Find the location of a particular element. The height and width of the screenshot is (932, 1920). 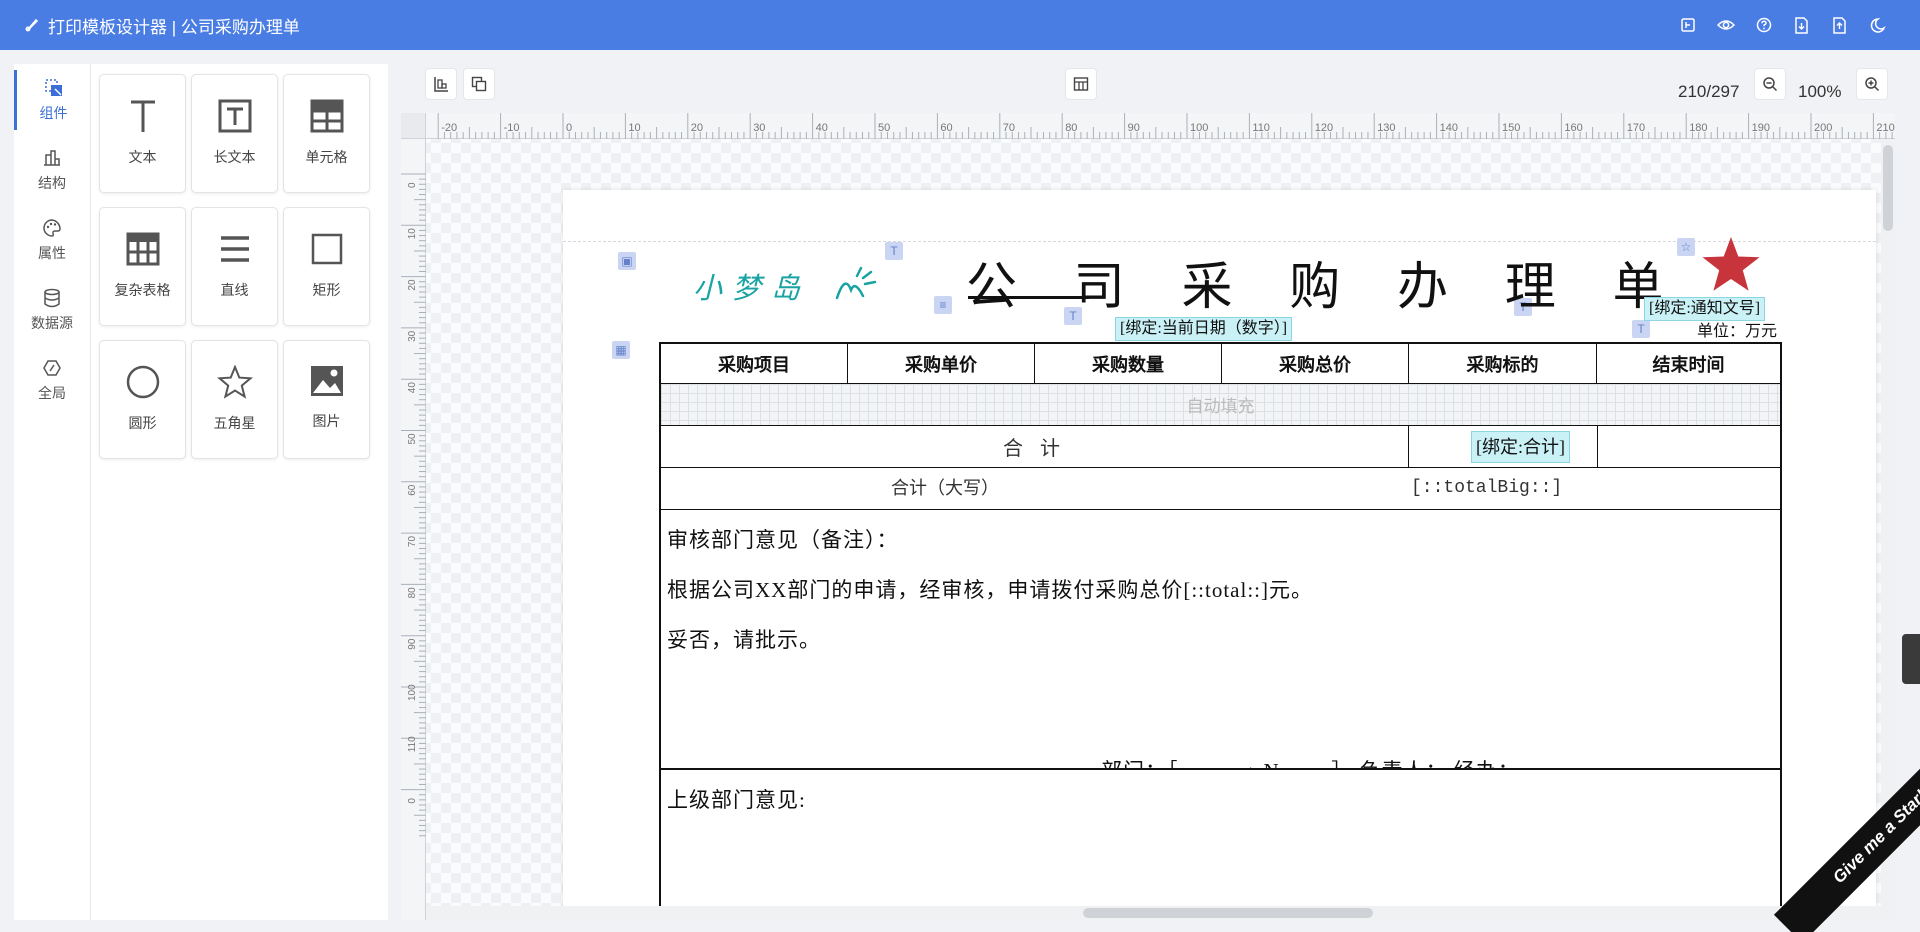

copy-tool-button is located at coordinates (479, 84).